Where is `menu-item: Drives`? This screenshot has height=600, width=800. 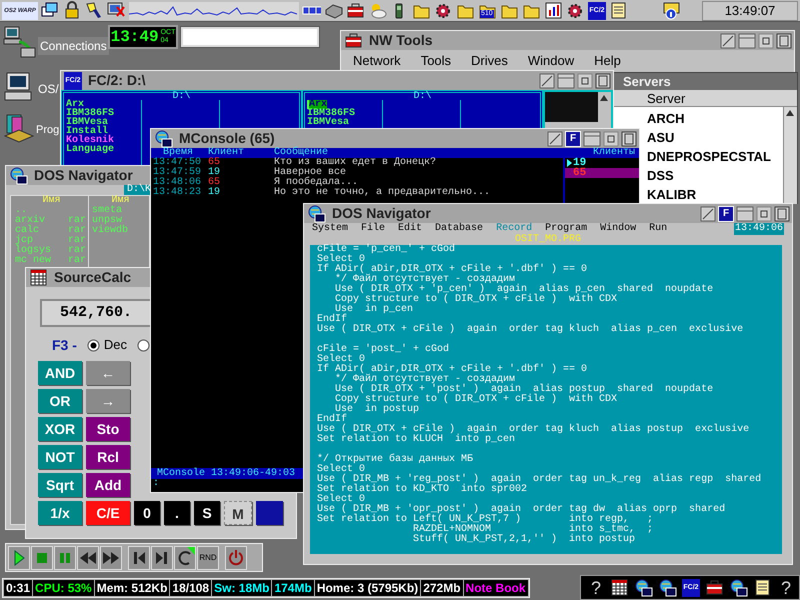 menu-item: Drives is located at coordinates (489, 61).